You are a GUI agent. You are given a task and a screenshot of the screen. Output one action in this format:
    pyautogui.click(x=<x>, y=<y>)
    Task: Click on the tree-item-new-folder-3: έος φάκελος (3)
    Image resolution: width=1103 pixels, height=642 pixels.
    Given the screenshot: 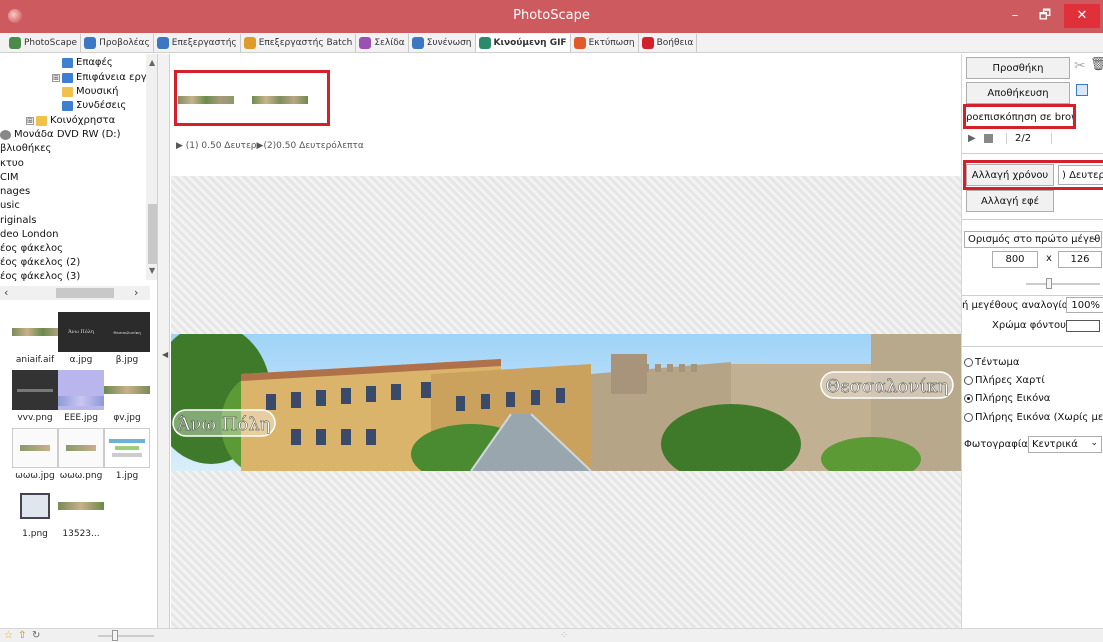 What is the action you would take?
    pyautogui.click(x=40, y=276)
    